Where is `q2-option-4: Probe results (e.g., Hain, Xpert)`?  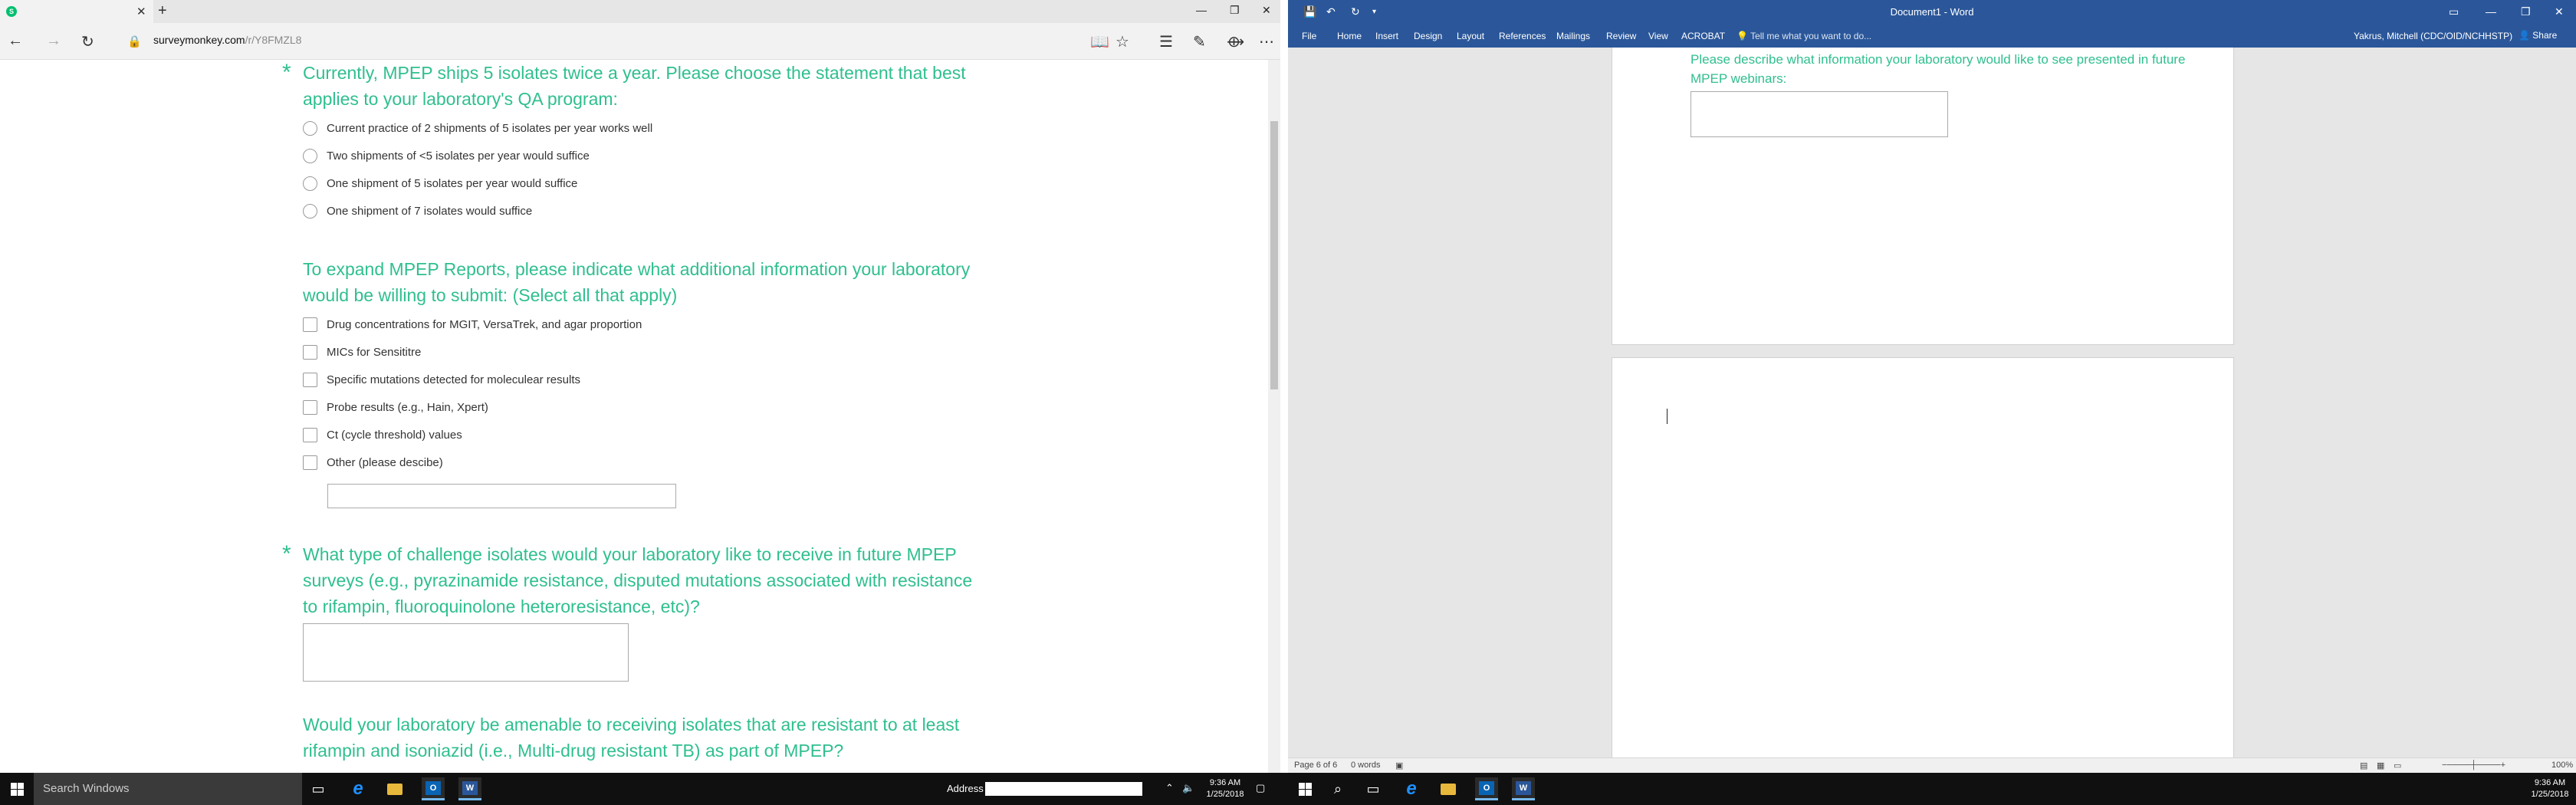 q2-option-4: Probe results (e.g., Hain, Xpert) is located at coordinates (396, 407).